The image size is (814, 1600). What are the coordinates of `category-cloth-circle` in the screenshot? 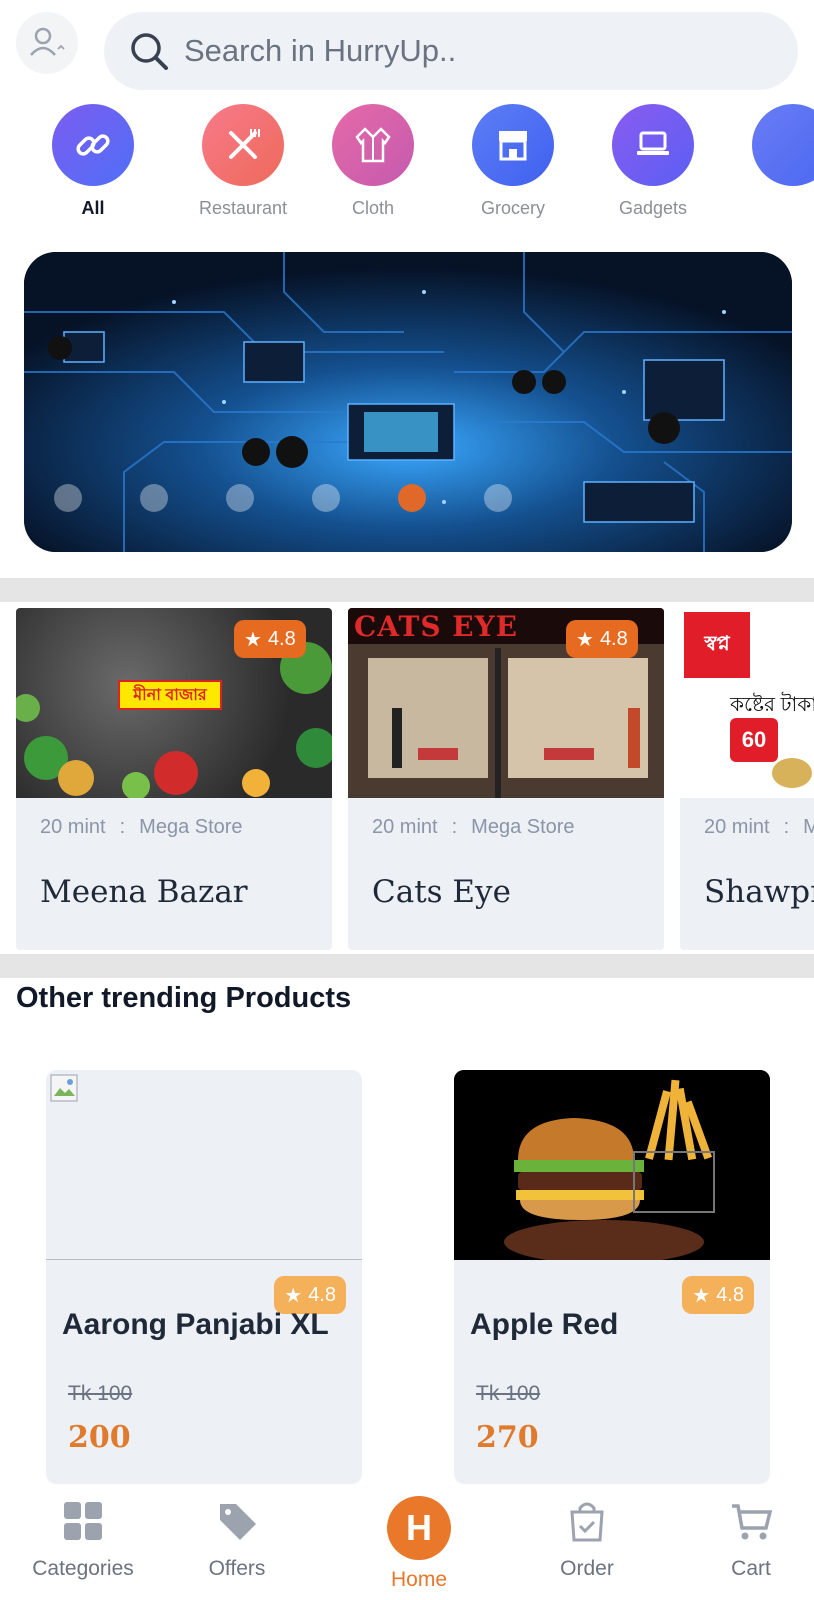 It's located at (373, 145).